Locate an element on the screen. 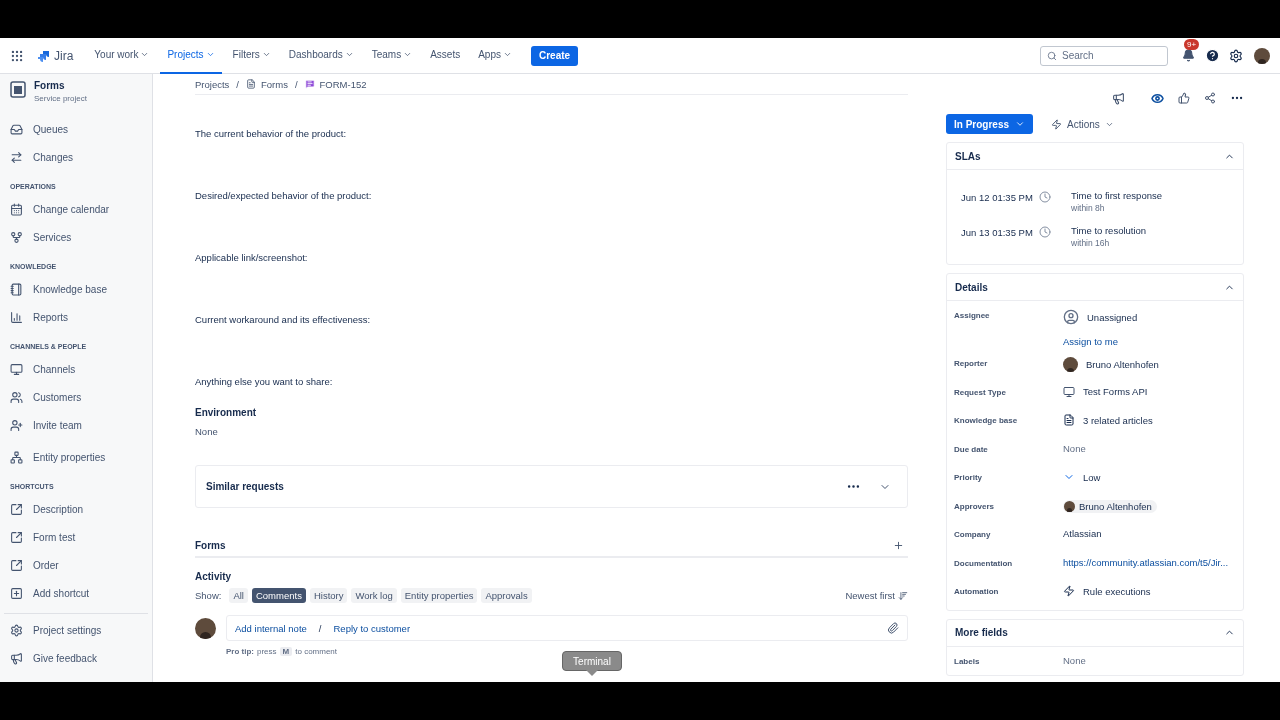  nav-menu: Dashboards is located at coordinates (321, 56).